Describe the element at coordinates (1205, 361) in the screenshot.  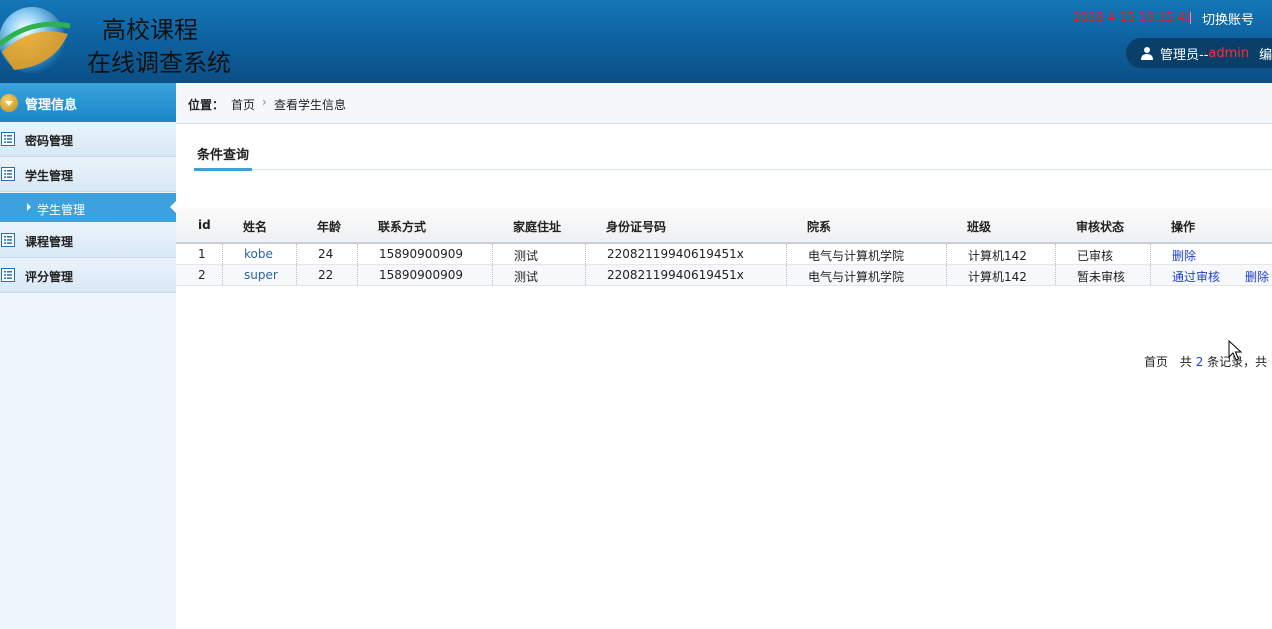
I see `pagination: 首页 共 2 条记录，共` at that location.